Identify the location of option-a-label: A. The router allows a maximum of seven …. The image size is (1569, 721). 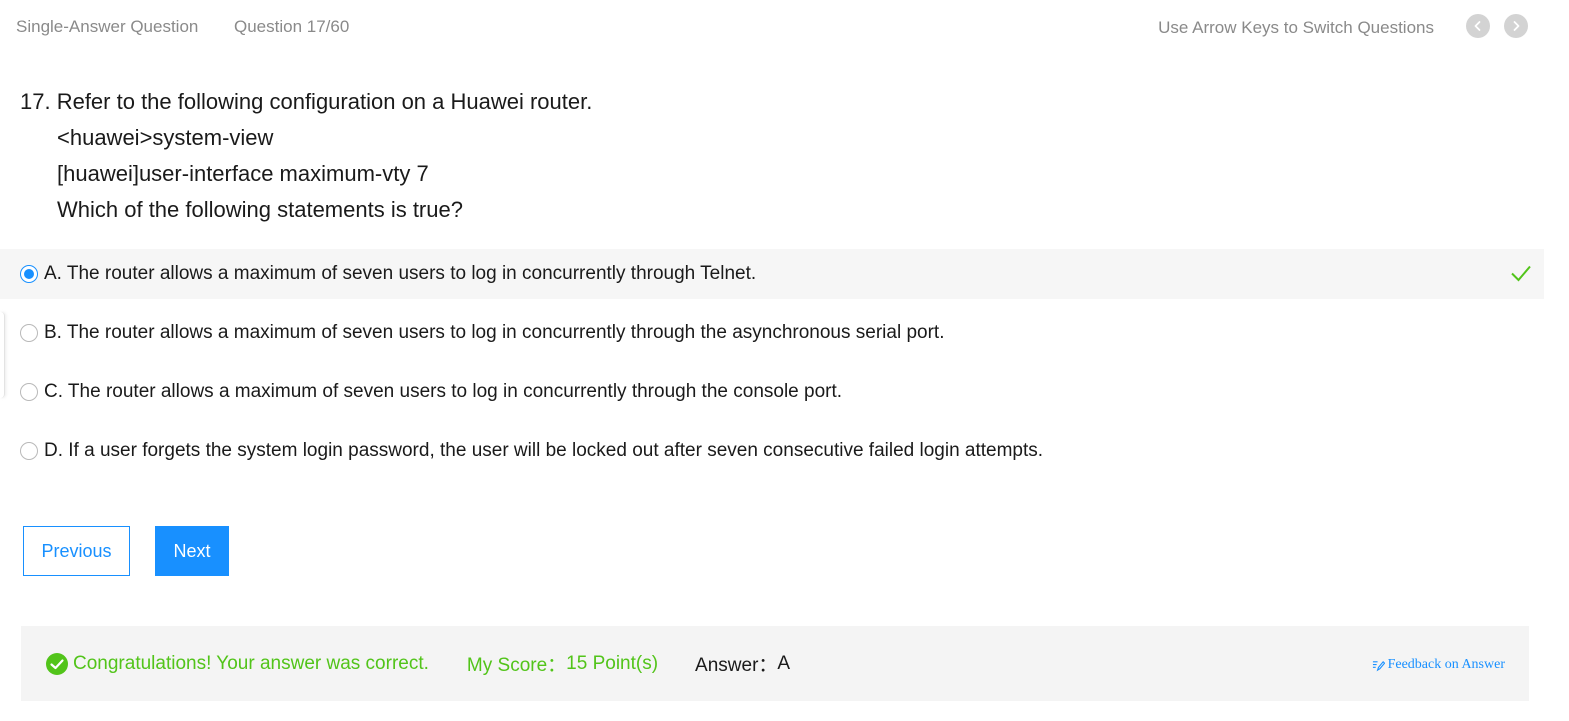
(400, 273).